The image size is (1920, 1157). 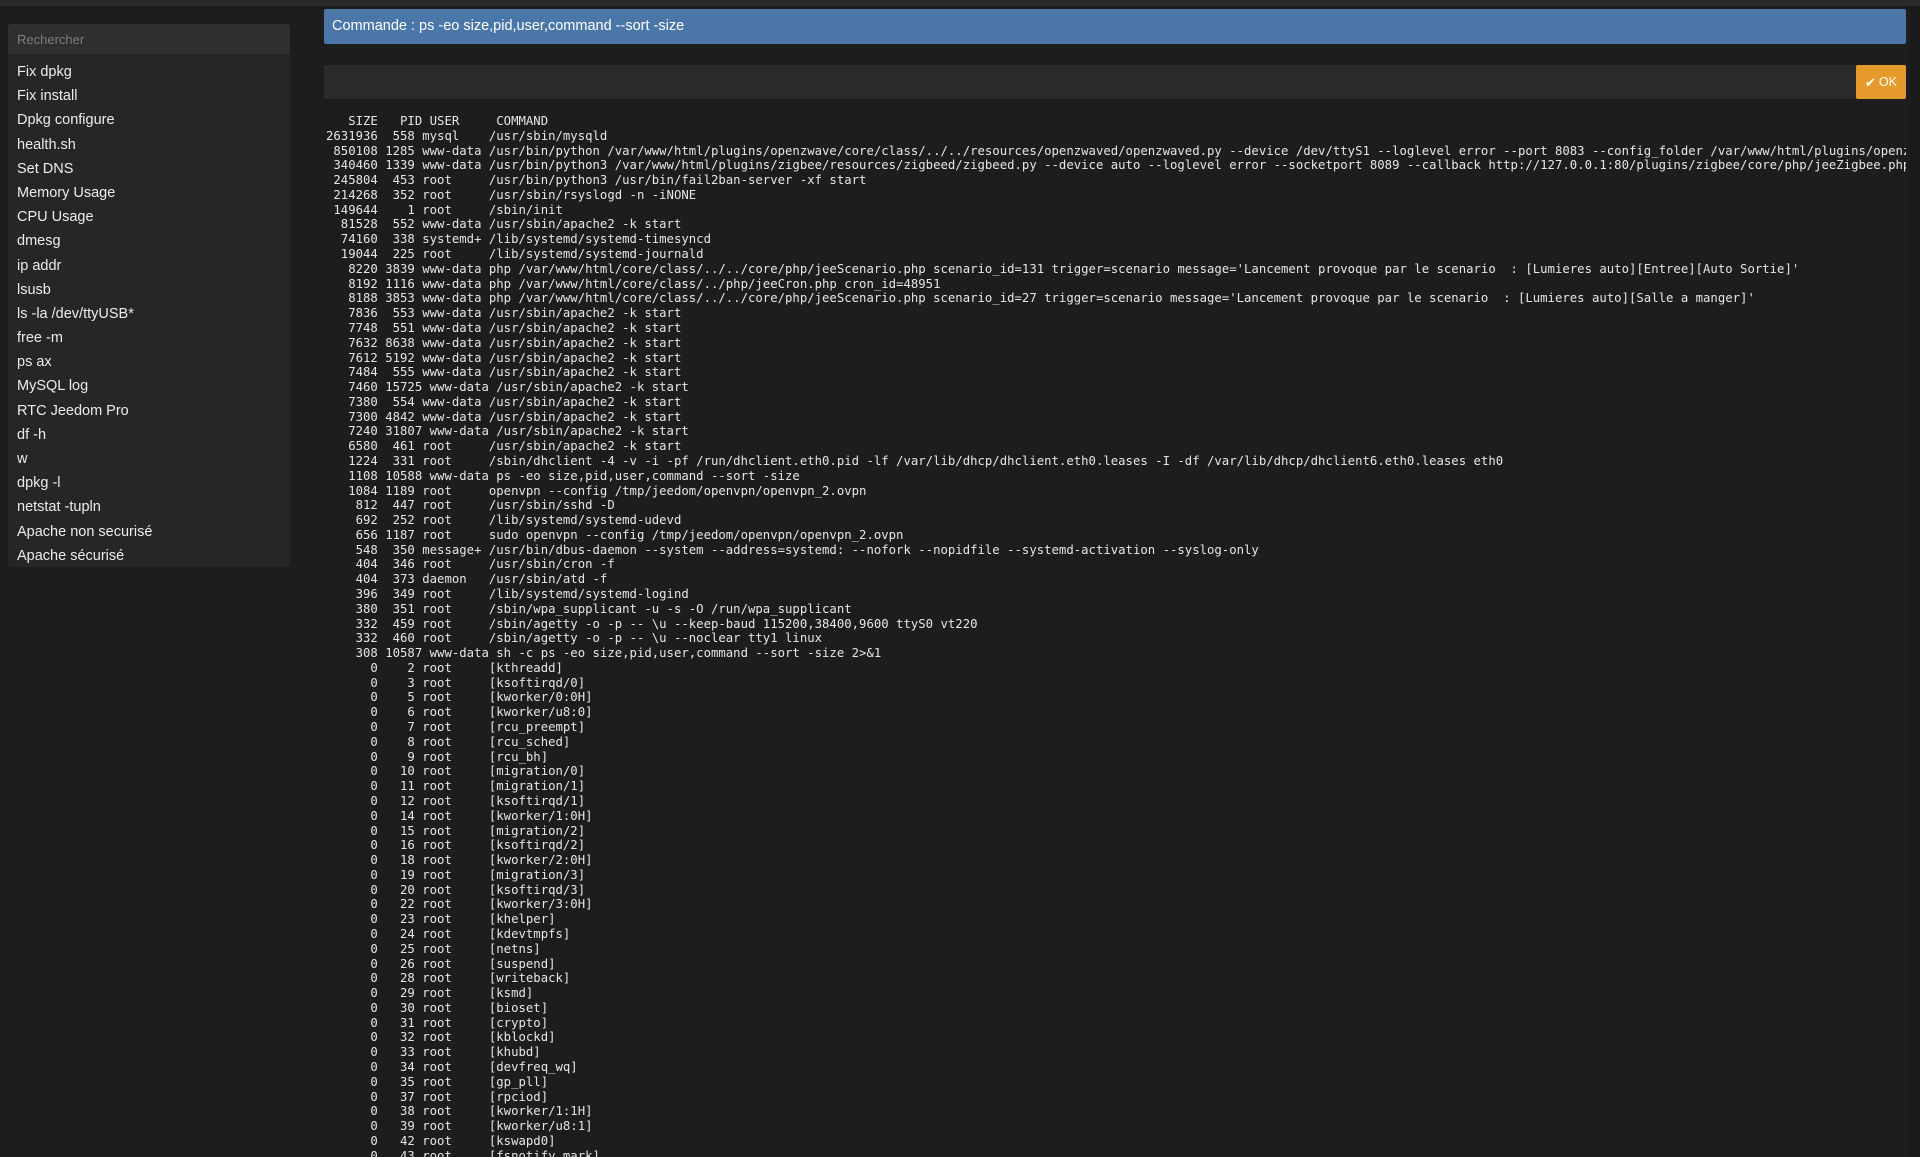 I want to click on sidebar-item-health-sh: health.sh, so click(x=149, y=145).